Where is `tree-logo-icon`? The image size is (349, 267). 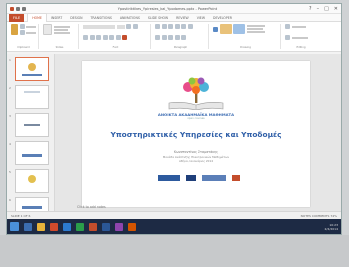
tree-logo-icon is located at coordinates (196, 90).